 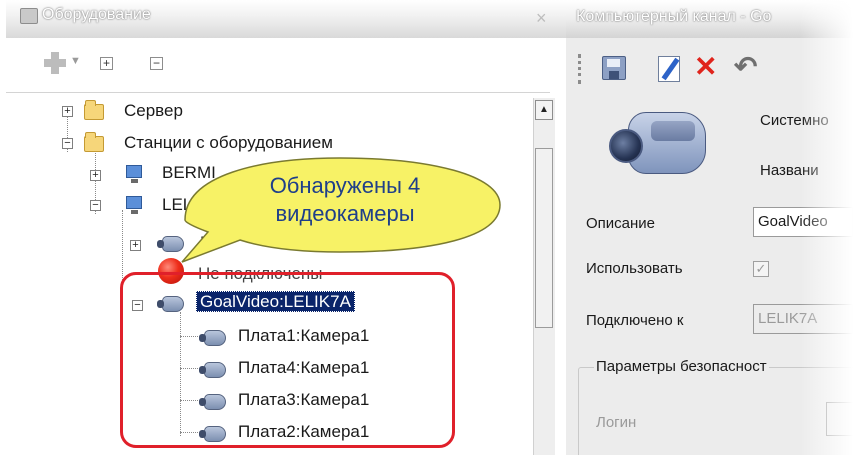 What do you see at coordinates (826, 227) in the screenshot?
I see `edge-fade` at bounding box center [826, 227].